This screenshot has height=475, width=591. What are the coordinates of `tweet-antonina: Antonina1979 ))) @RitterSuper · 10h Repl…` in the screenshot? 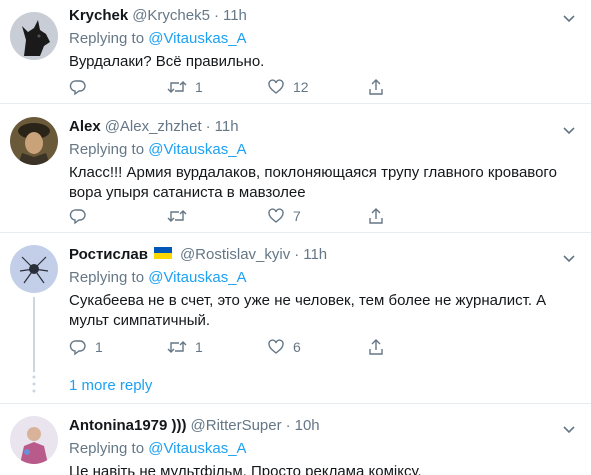 It's located at (295, 439).